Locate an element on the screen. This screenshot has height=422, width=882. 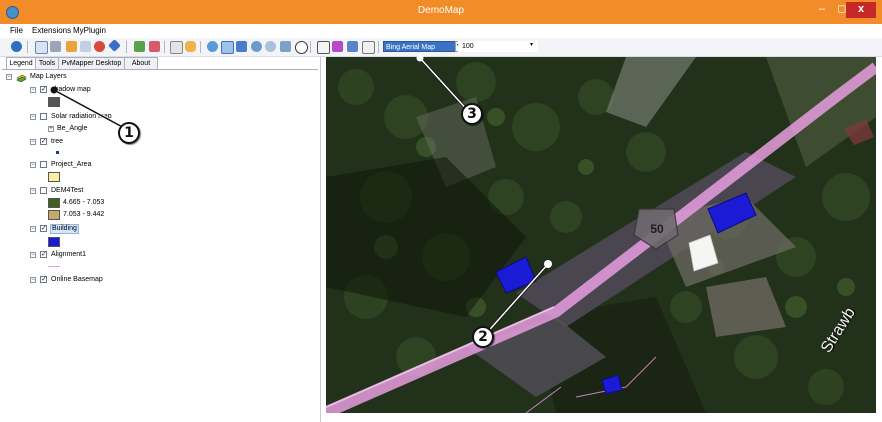
callout-1: 1 is located at coordinates (129, 133).